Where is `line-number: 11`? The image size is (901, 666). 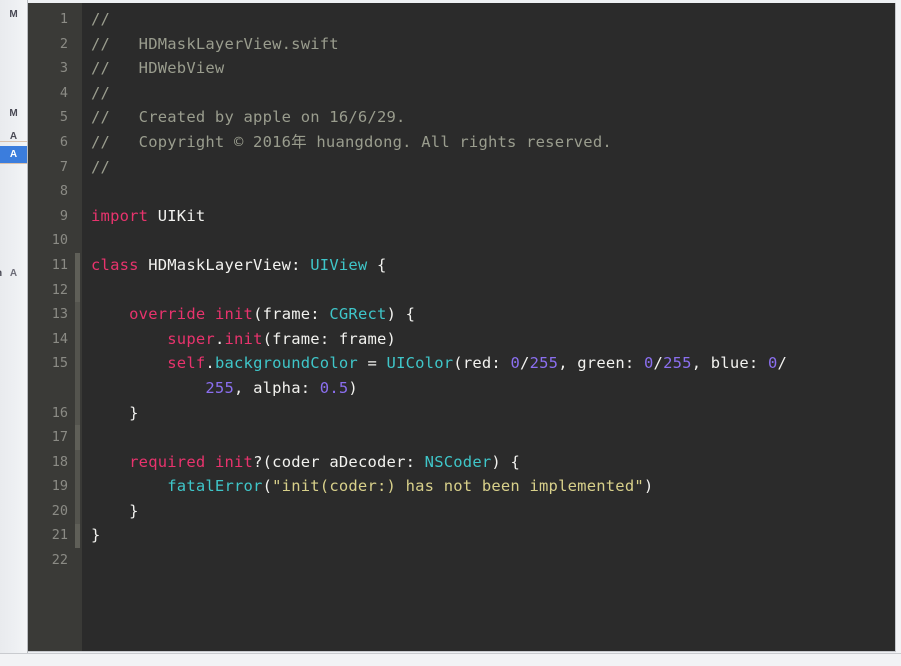 line-number: 11 is located at coordinates (59, 264).